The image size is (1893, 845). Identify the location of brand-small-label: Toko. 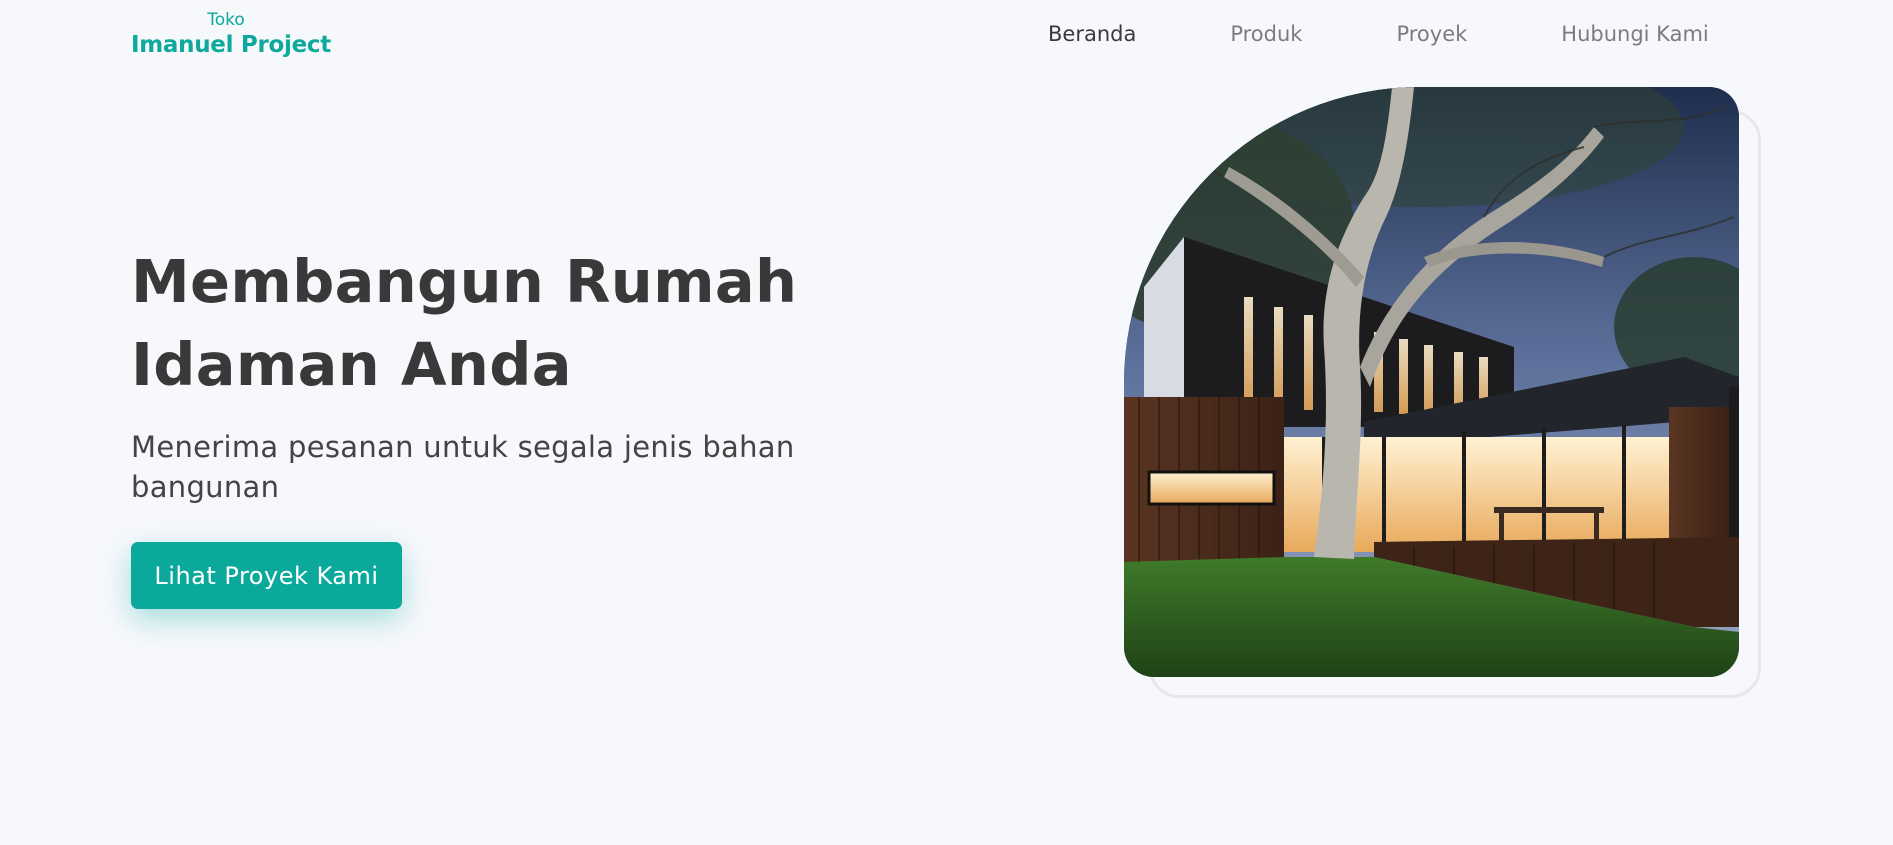
(226, 20).